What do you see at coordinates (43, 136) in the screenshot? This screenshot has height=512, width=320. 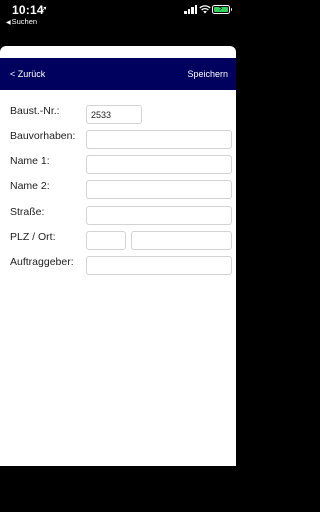 I see `bauvorhaben-label: Bauvorhaben:` at bounding box center [43, 136].